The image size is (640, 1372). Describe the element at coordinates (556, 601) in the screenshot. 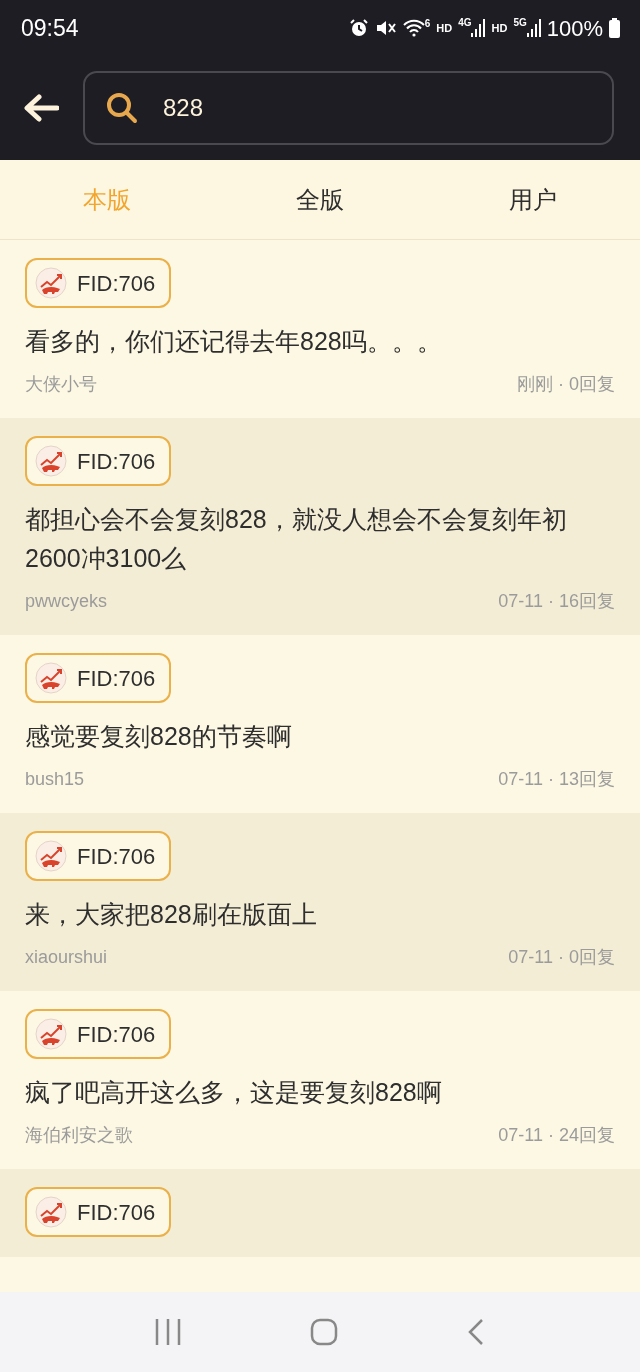

I see `post-meta: 07-11 · 16回复` at that location.